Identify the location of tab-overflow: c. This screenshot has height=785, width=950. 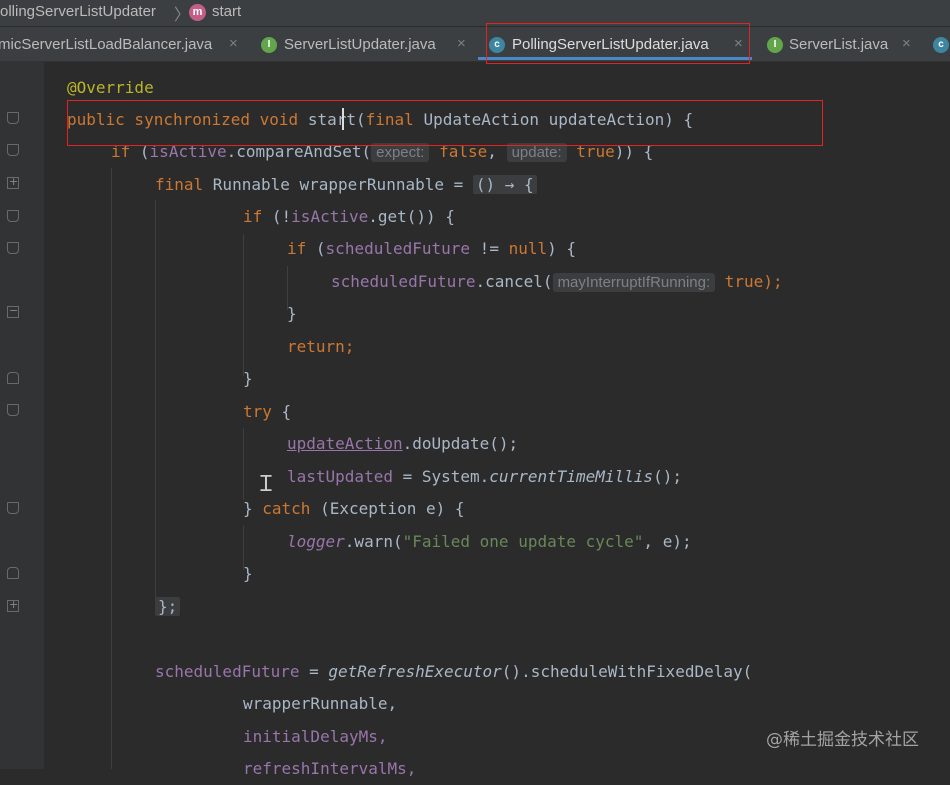
(940, 44).